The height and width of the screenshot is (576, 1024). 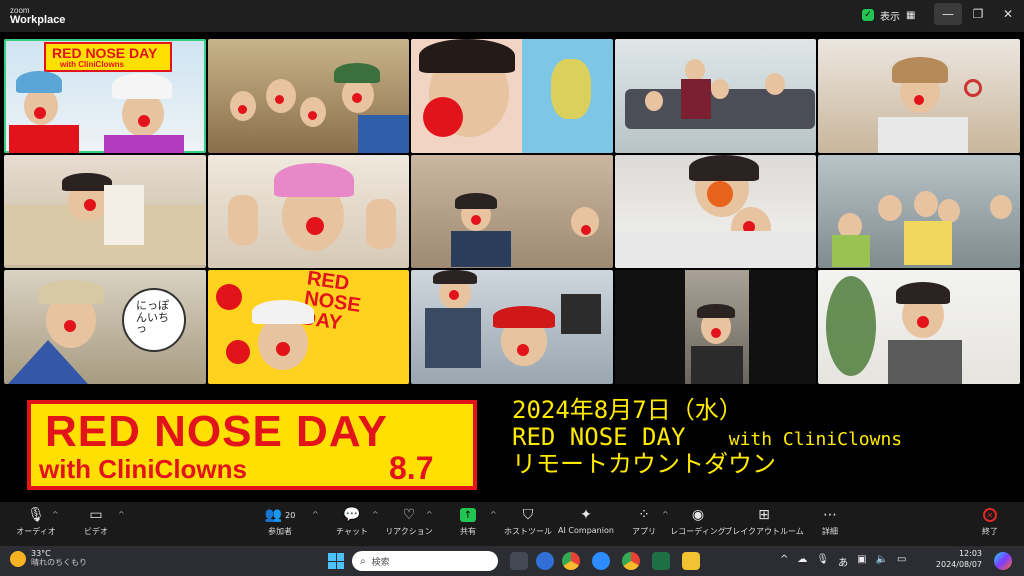 What do you see at coordinates (952, 560) in the screenshot?
I see `system-clock: 12:03 2024/08/07` at bounding box center [952, 560].